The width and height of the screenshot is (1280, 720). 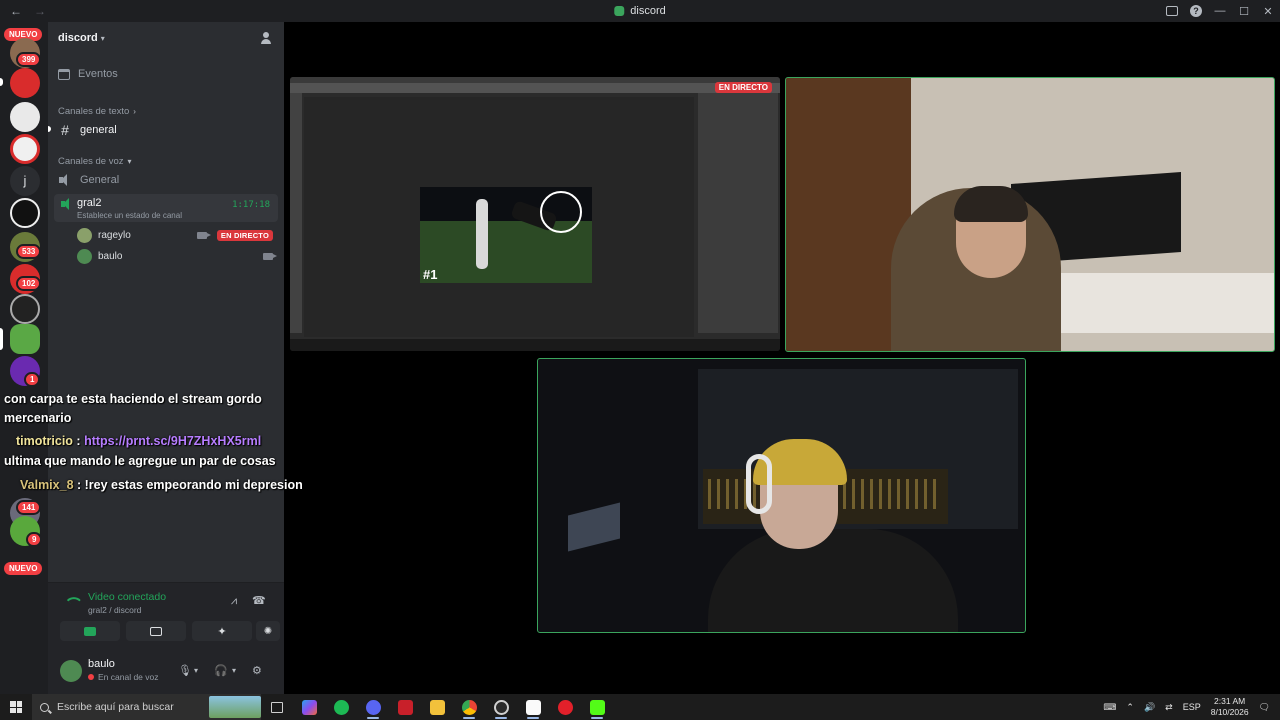 What do you see at coordinates (114, 610) in the screenshot?
I see `connection-channel: gral2 / discord` at bounding box center [114, 610].